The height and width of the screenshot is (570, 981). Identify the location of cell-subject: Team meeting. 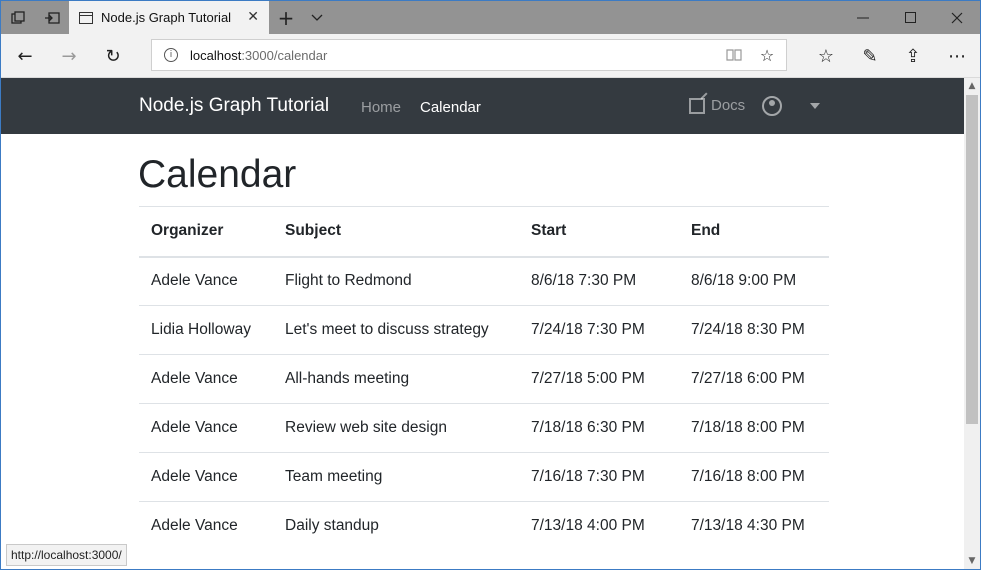
(396, 477).